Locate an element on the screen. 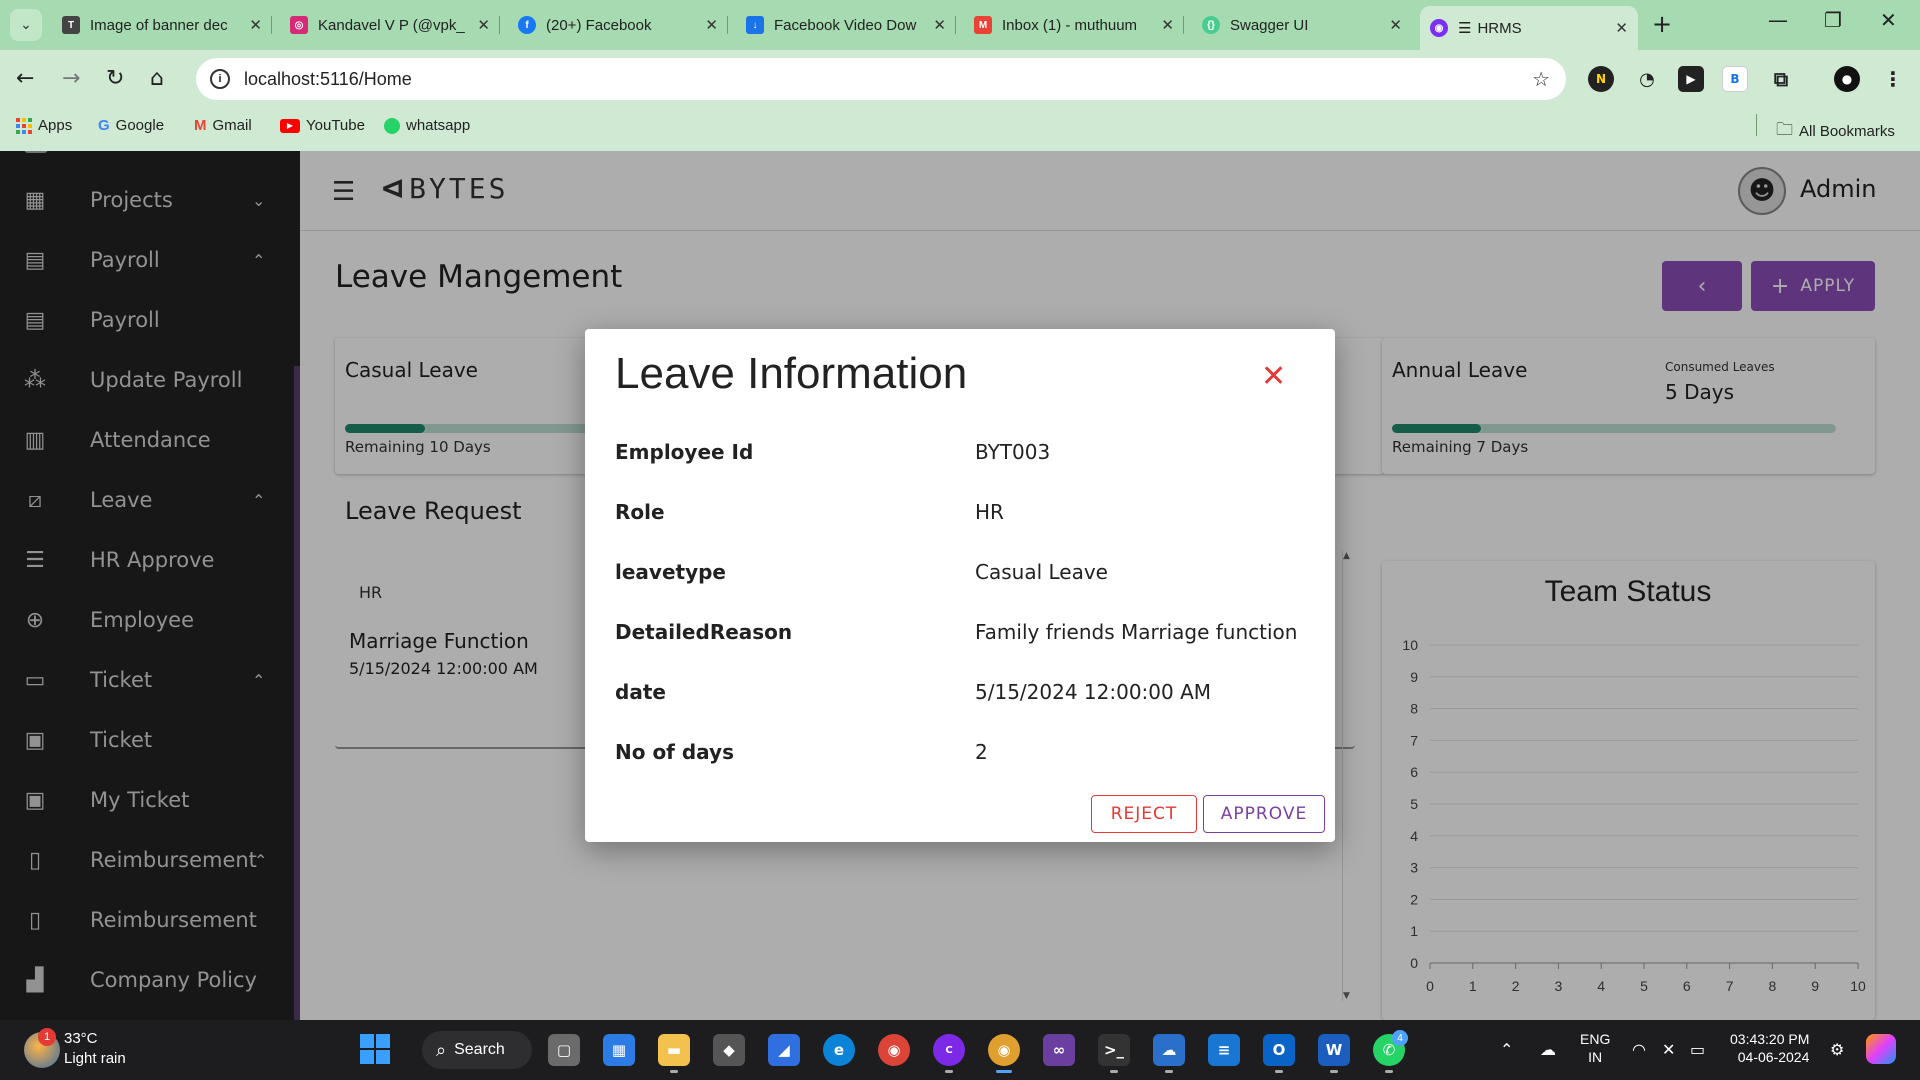  file-explorer-icon: ▬ is located at coordinates (674, 1050).